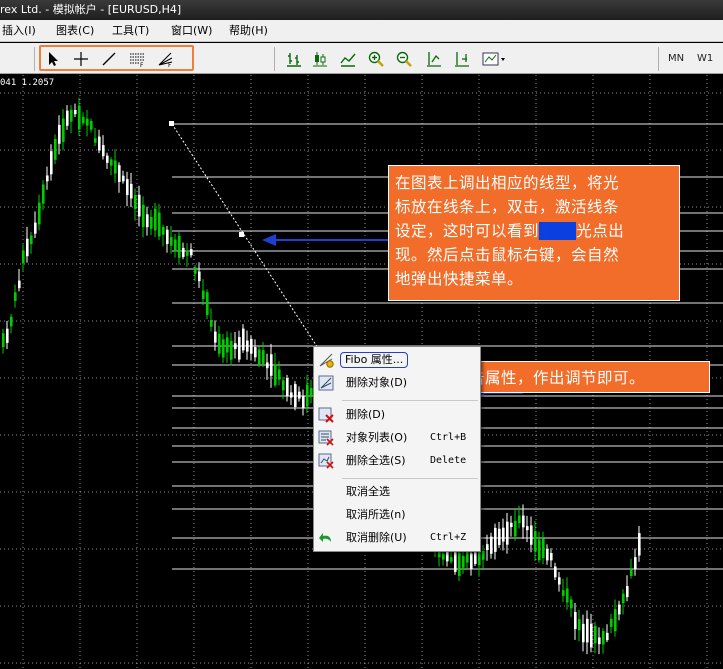 The height and width of the screenshot is (669, 723). I want to click on menu-tools: 工具(T), so click(130, 31).